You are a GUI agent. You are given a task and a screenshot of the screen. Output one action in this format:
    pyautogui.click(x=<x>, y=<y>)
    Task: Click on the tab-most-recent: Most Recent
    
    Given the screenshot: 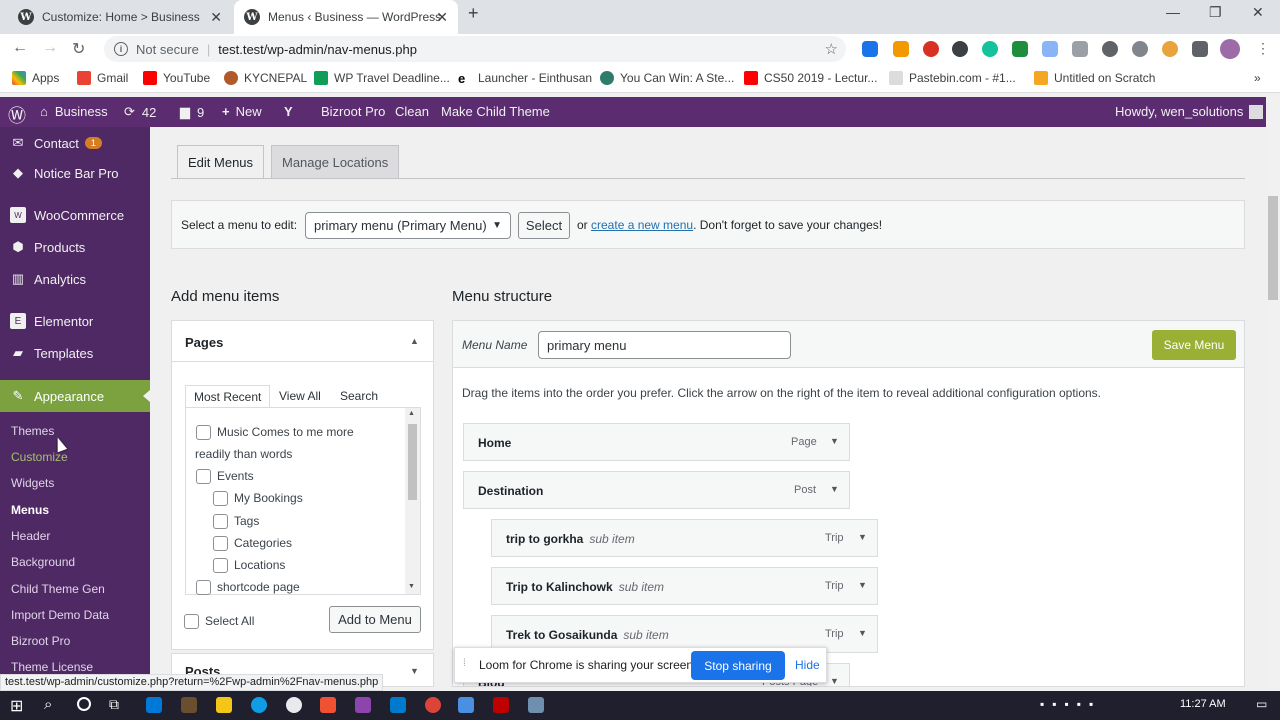 What is the action you would take?
    pyautogui.click(x=228, y=396)
    